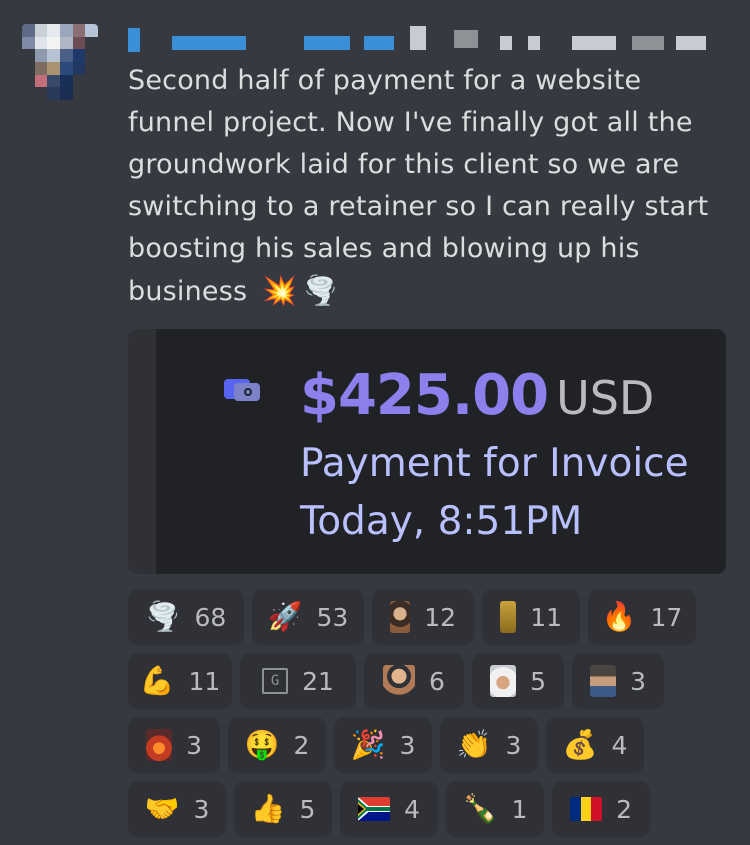 This screenshot has width=750, height=845. I want to click on flexed-biceps-icon: 💪, so click(157, 680).